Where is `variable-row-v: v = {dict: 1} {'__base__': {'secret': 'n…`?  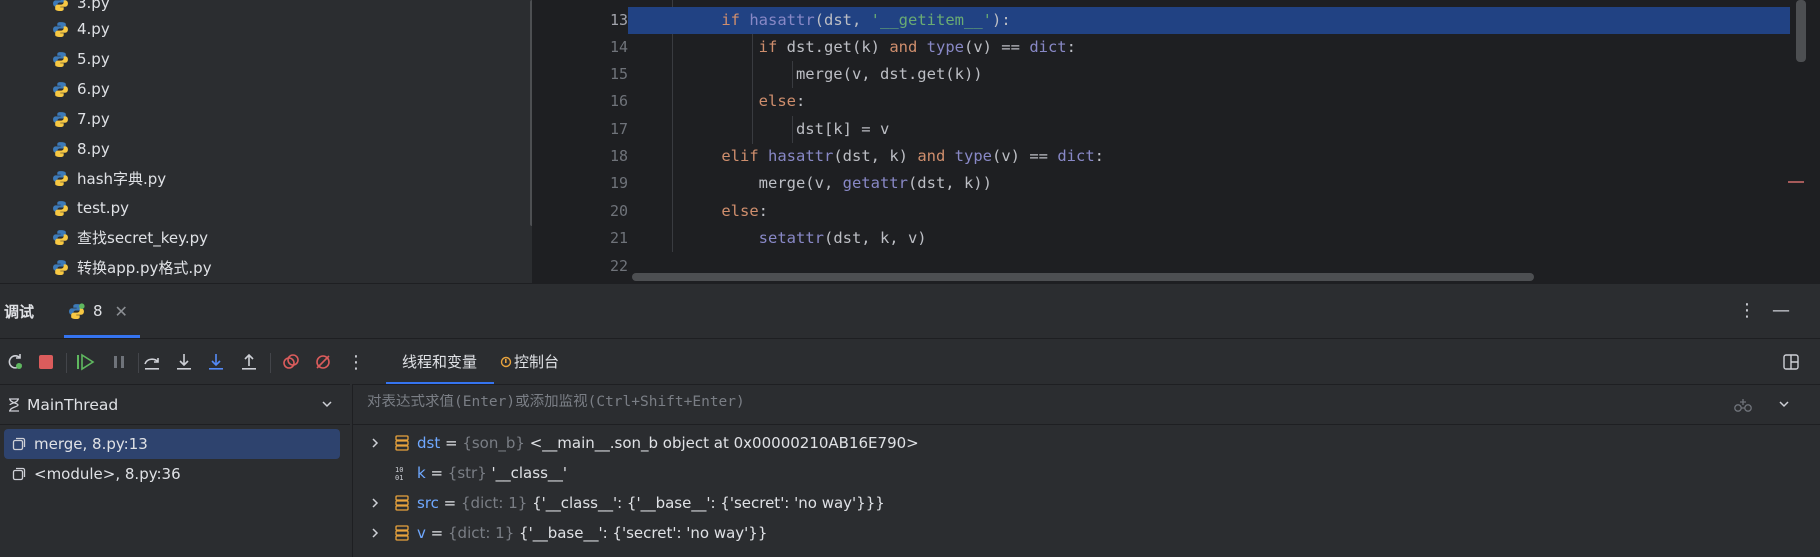
variable-row-v: v = {dict: 1} {'__base__': {'secret': 'n… is located at coordinates (1083, 533).